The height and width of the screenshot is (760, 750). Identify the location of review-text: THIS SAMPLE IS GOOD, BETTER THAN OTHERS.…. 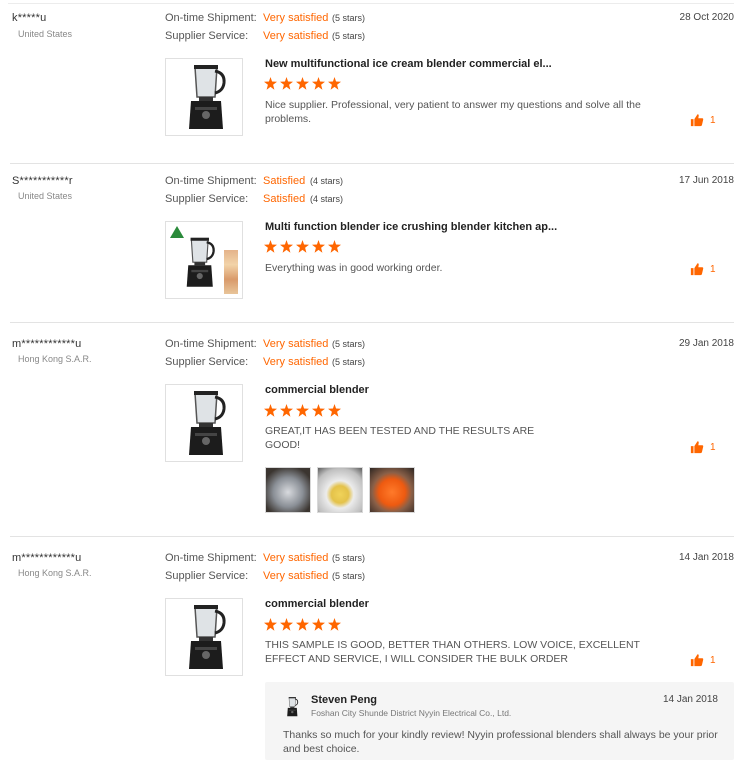
(452, 652).